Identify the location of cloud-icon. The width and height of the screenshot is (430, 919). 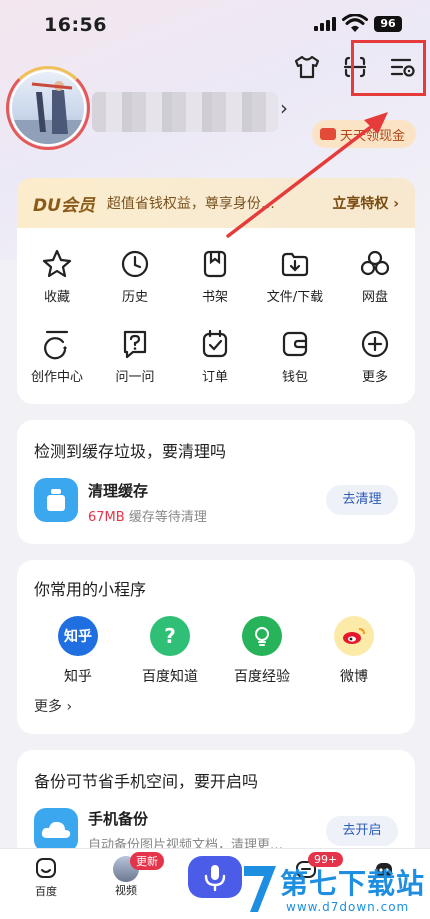
(56, 830).